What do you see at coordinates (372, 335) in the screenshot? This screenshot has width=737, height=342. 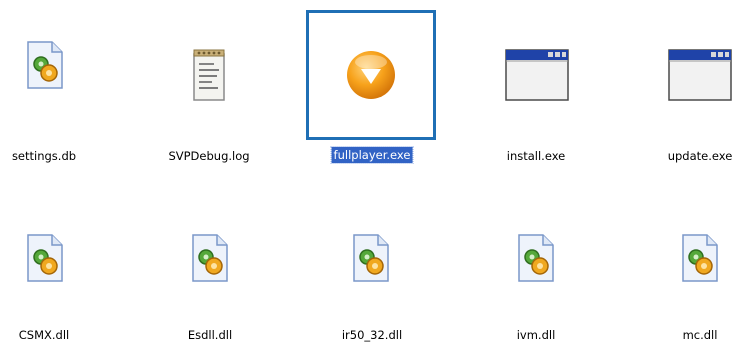 I see `file-name-label: ir50_32.dll` at bounding box center [372, 335].